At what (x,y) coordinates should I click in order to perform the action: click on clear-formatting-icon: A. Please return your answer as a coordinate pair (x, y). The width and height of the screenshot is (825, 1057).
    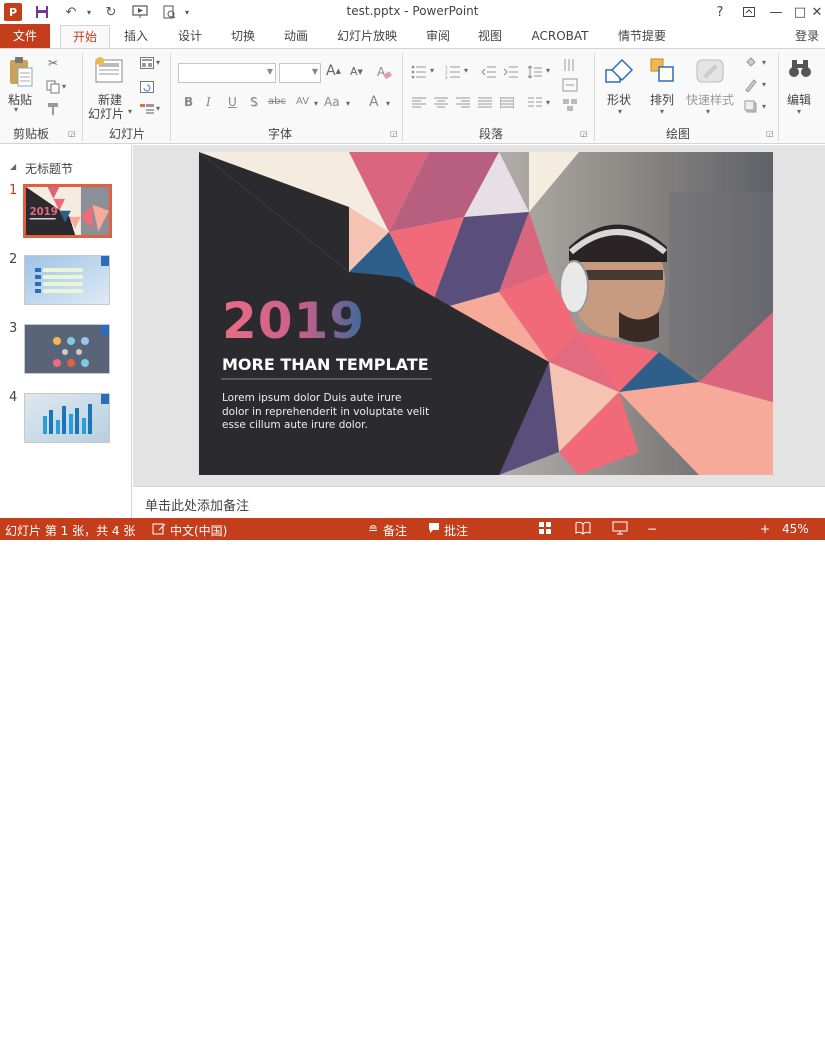
    Looking at the image, I should click on (384, 72).